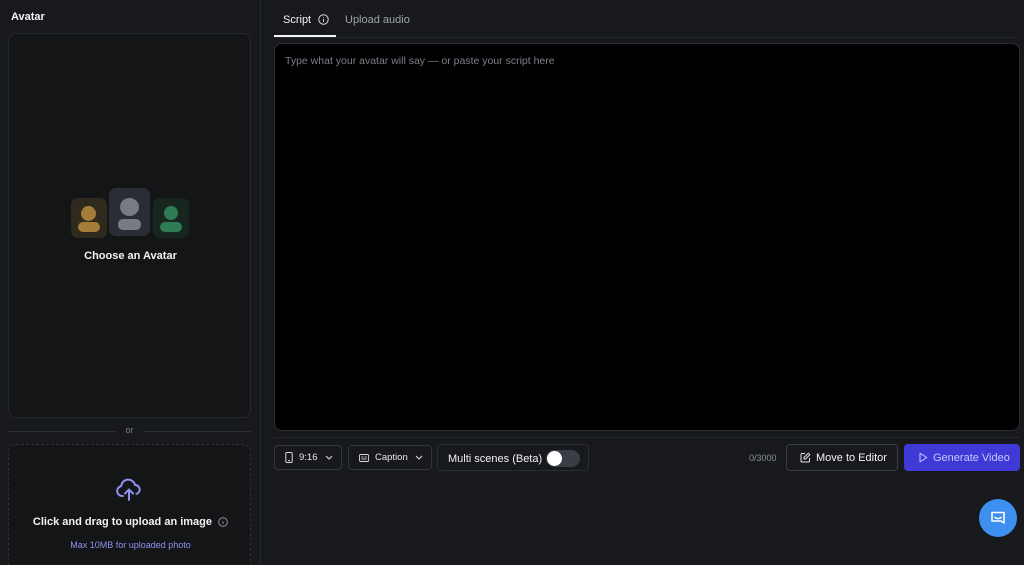 This screenshot has width=1024, height=565. What do you see at coordinates (647, 437) in the screenshot?
I see `toolbar-divider` at bounding box center [647, 437].